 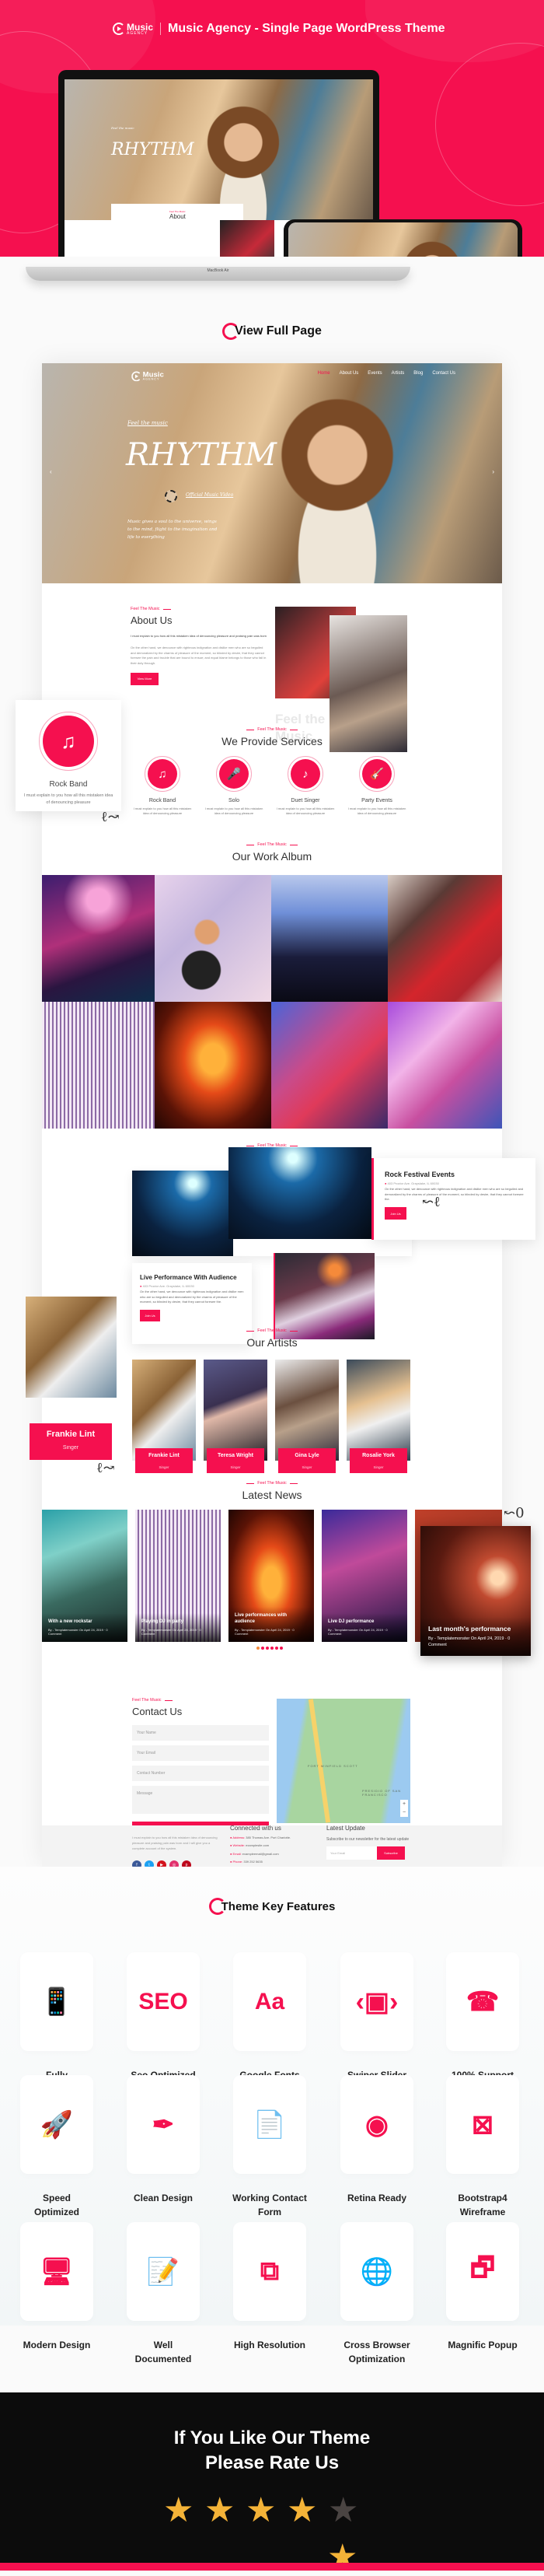 What do you see at coordinates (200, 1773) in the screenshot?
I see `phone-input: Contact Number` at bounding box center [200, 1773].